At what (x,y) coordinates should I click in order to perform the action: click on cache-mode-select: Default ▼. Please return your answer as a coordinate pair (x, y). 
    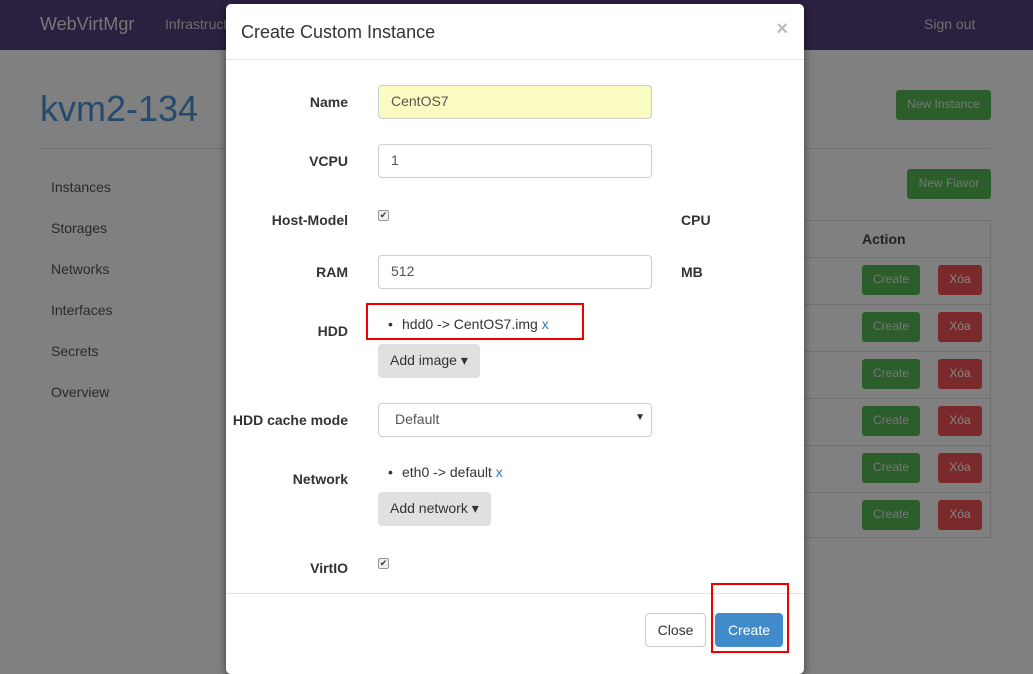
    Looking at the image, I should click on (515, 420).